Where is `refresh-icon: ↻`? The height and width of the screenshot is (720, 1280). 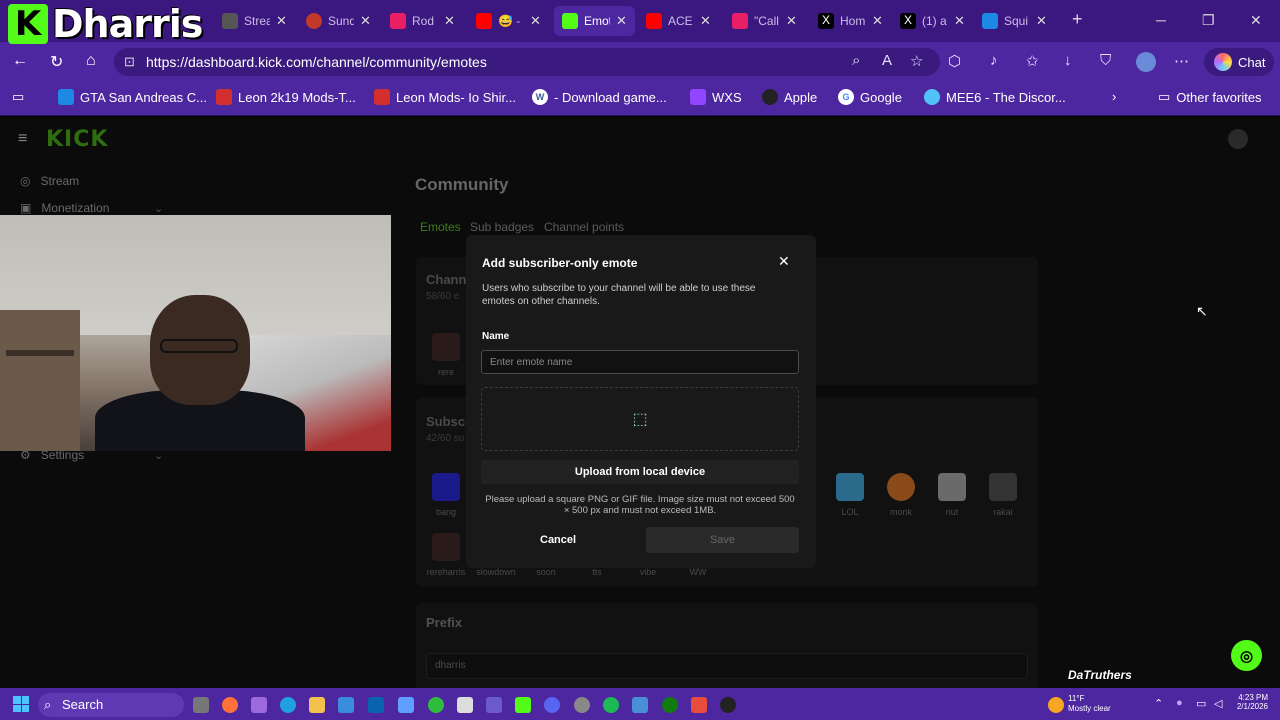 refresh-icon: ↻ is located at coordinates (56, 62).